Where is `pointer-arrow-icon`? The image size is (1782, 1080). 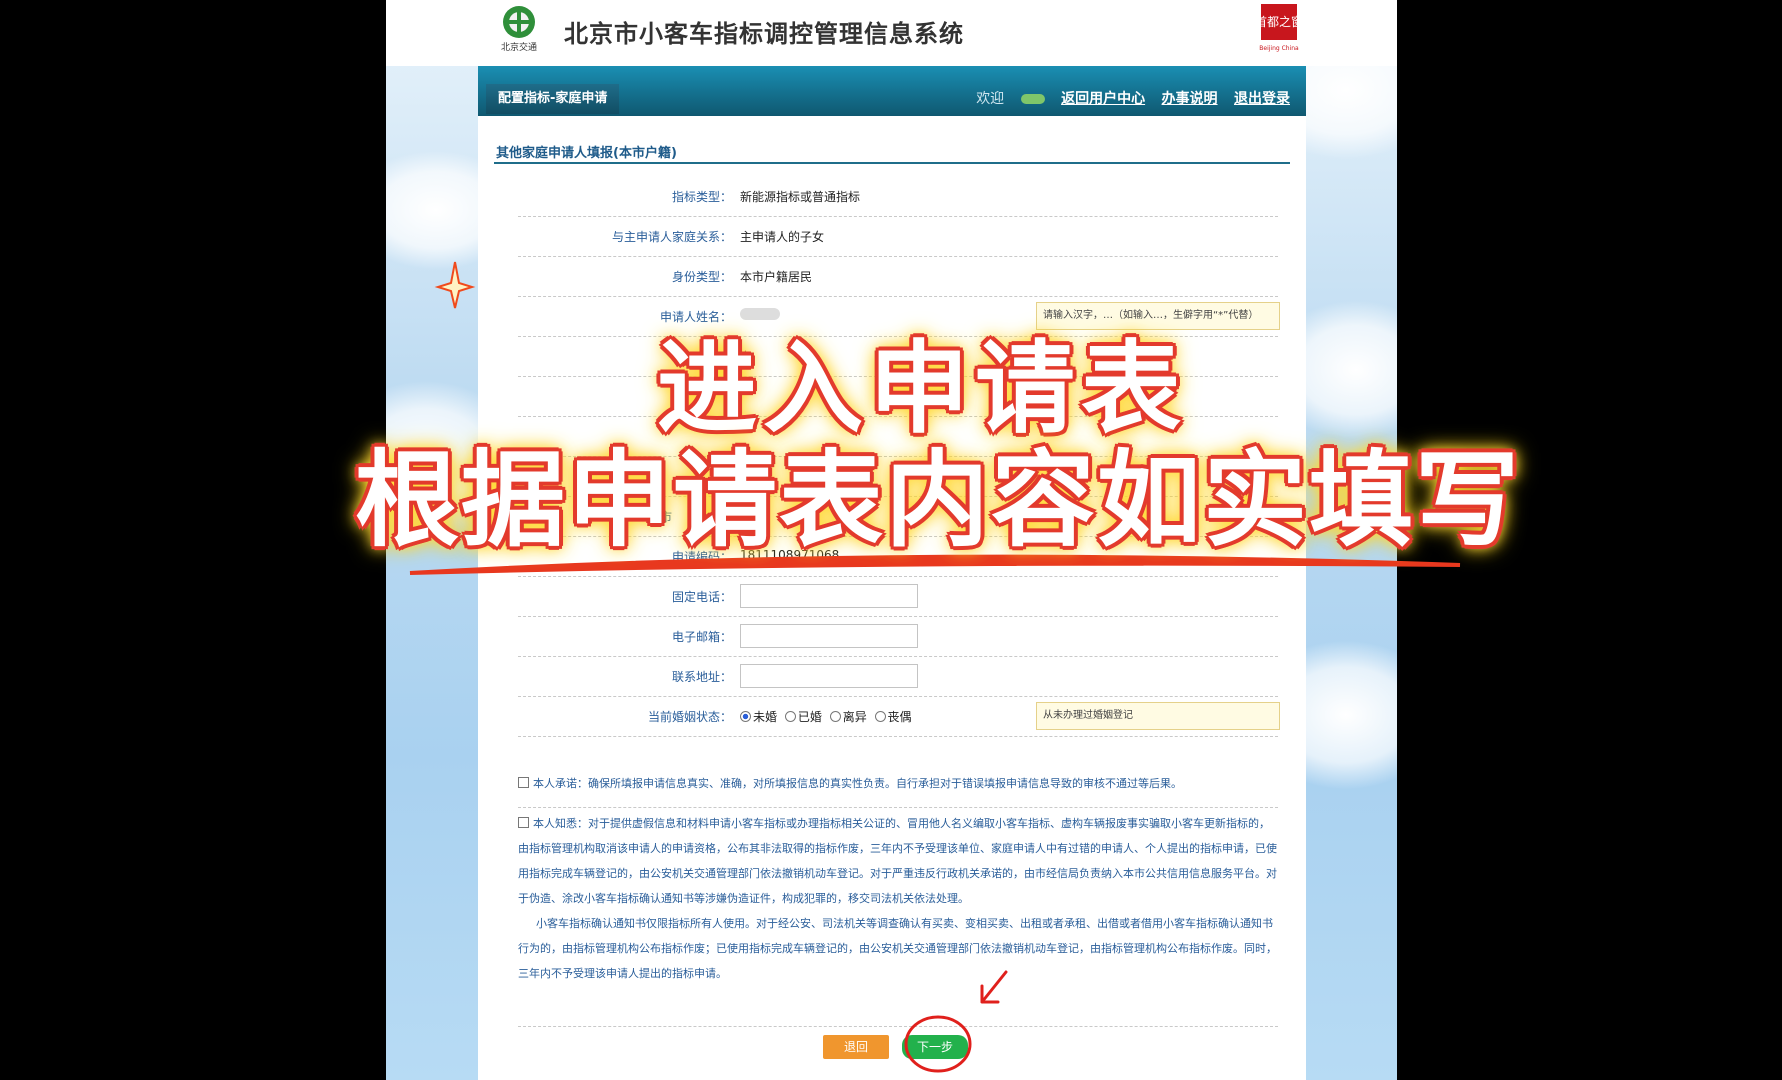 pointer-arrow-icon is located at coordinates (994, 987).